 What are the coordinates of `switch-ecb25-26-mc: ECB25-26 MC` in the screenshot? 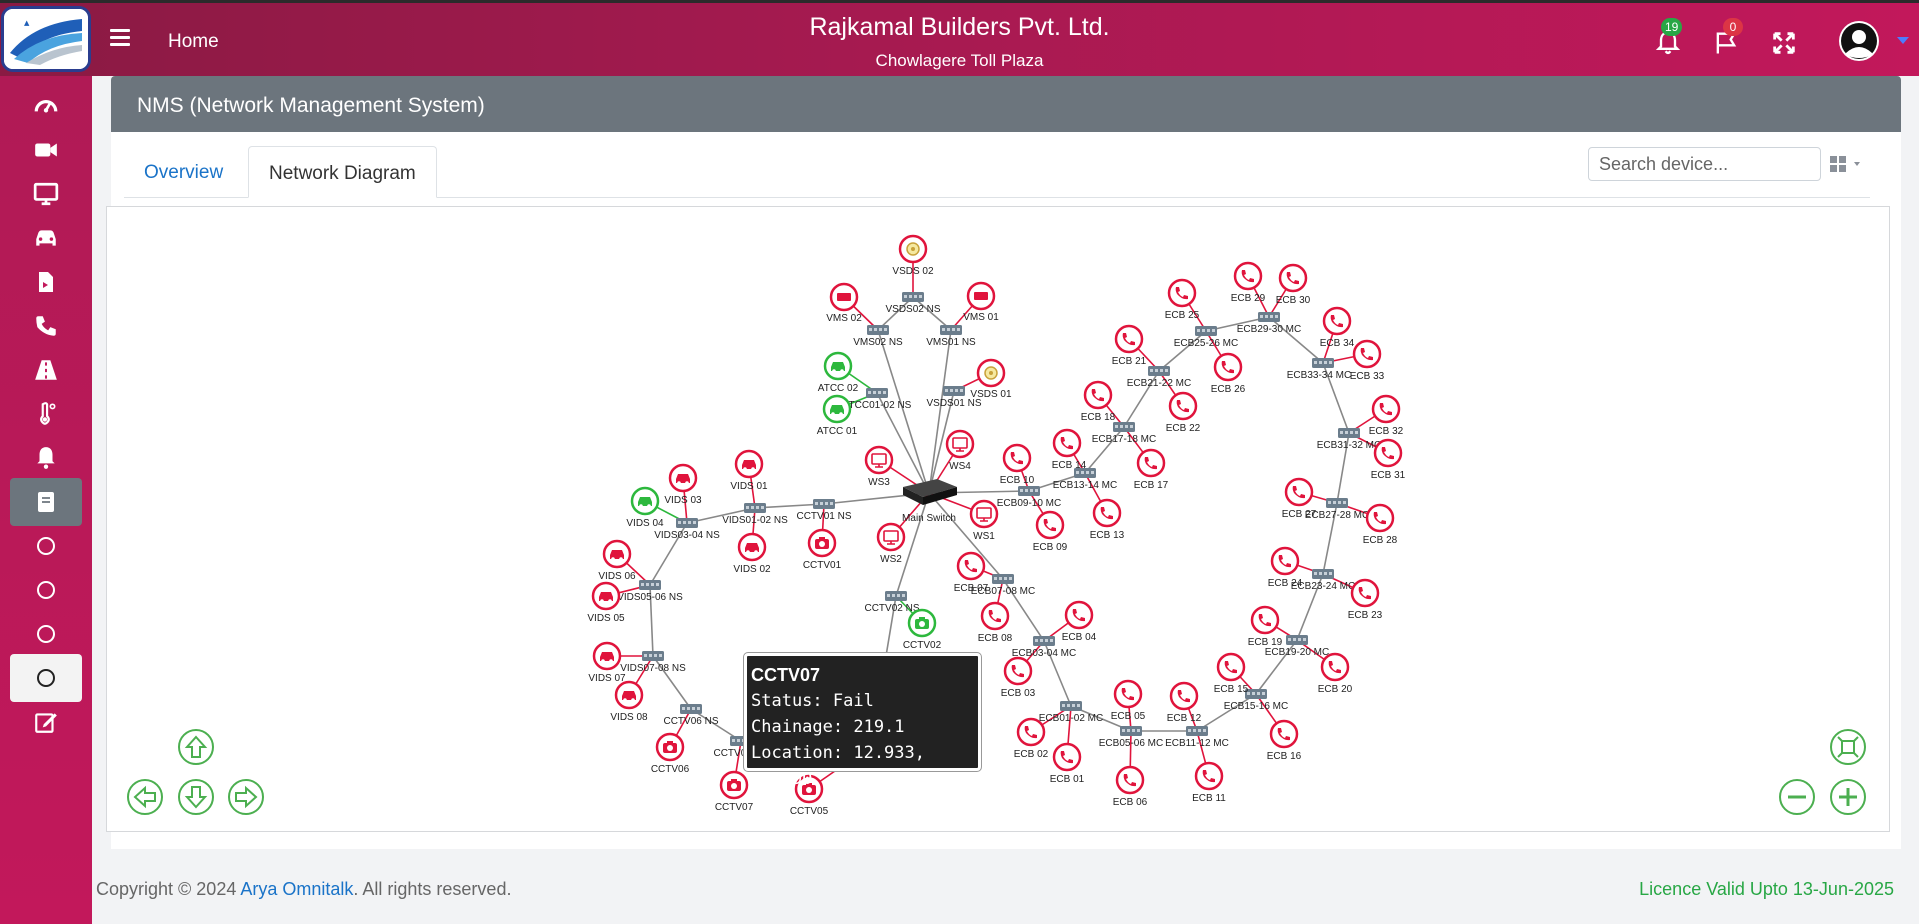 It's located at (1206, 337).